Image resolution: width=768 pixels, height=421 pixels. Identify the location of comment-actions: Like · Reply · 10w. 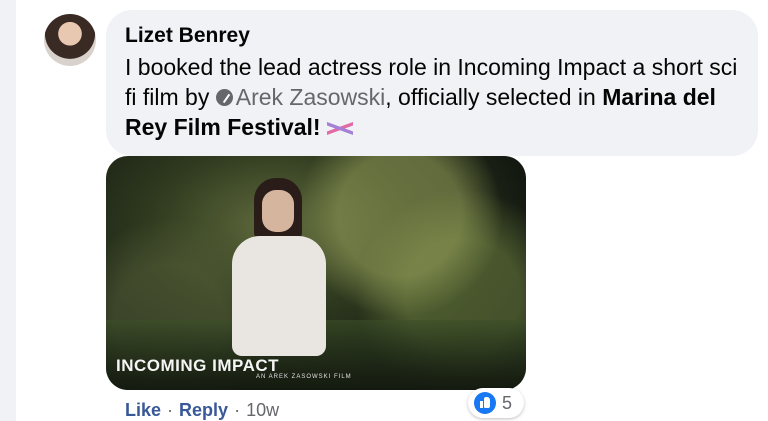
(202, 410).